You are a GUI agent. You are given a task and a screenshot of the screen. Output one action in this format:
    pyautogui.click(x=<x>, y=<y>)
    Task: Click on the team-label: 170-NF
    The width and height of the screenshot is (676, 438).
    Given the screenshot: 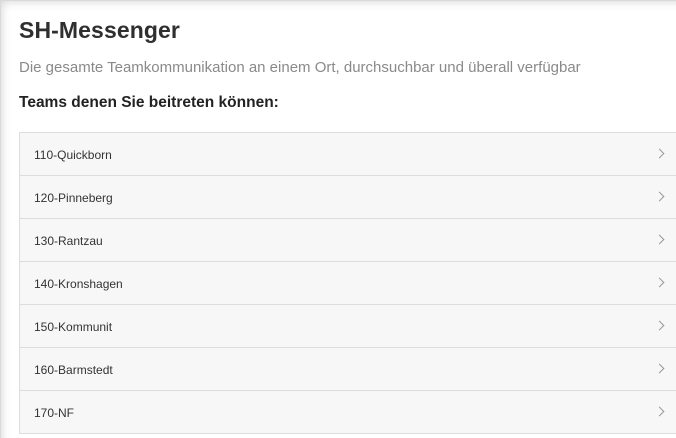 What is the action you would take?
    pyautogui.click(x=54, y=413)
    